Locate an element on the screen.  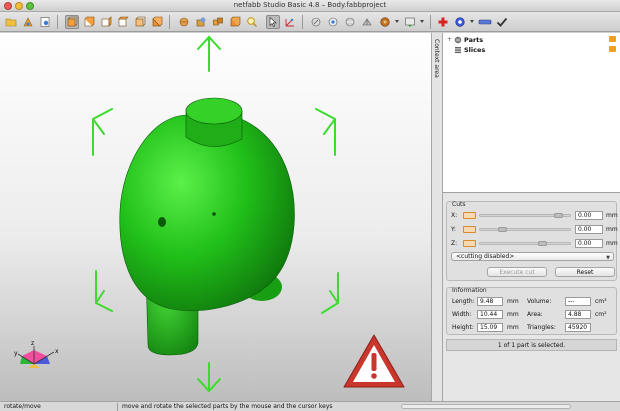
repair-icon is located at coordinates (316, 22).